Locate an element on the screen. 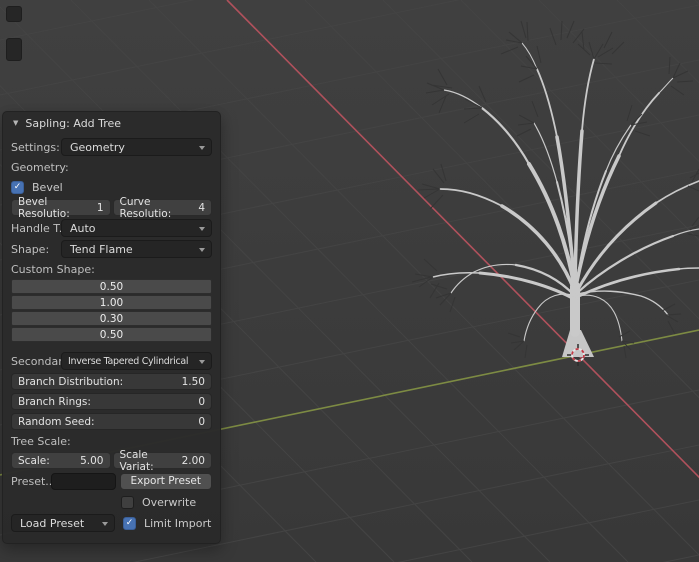 The image size is (699, 562). export-preset-button: Export Preset is located at coordinates (165, 481).